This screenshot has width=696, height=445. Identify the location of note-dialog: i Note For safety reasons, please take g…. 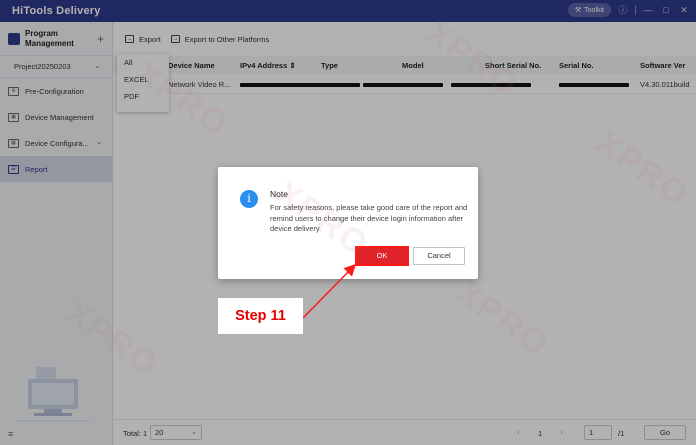
(348, 223).